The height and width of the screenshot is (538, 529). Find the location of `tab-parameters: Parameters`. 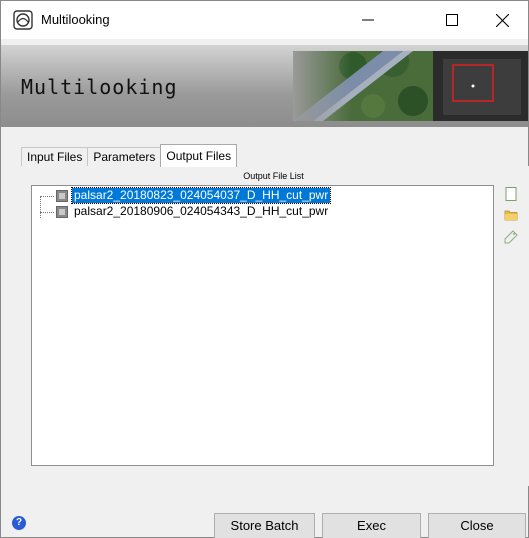

tab-parameters: Parameters is located at coordinates (124, 157).